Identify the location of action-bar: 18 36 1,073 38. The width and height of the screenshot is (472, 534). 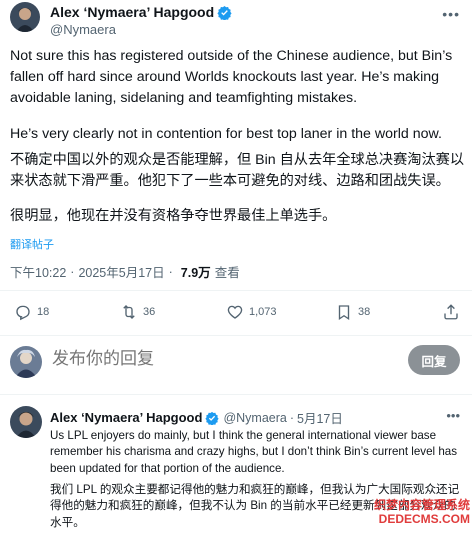
(236, 313).